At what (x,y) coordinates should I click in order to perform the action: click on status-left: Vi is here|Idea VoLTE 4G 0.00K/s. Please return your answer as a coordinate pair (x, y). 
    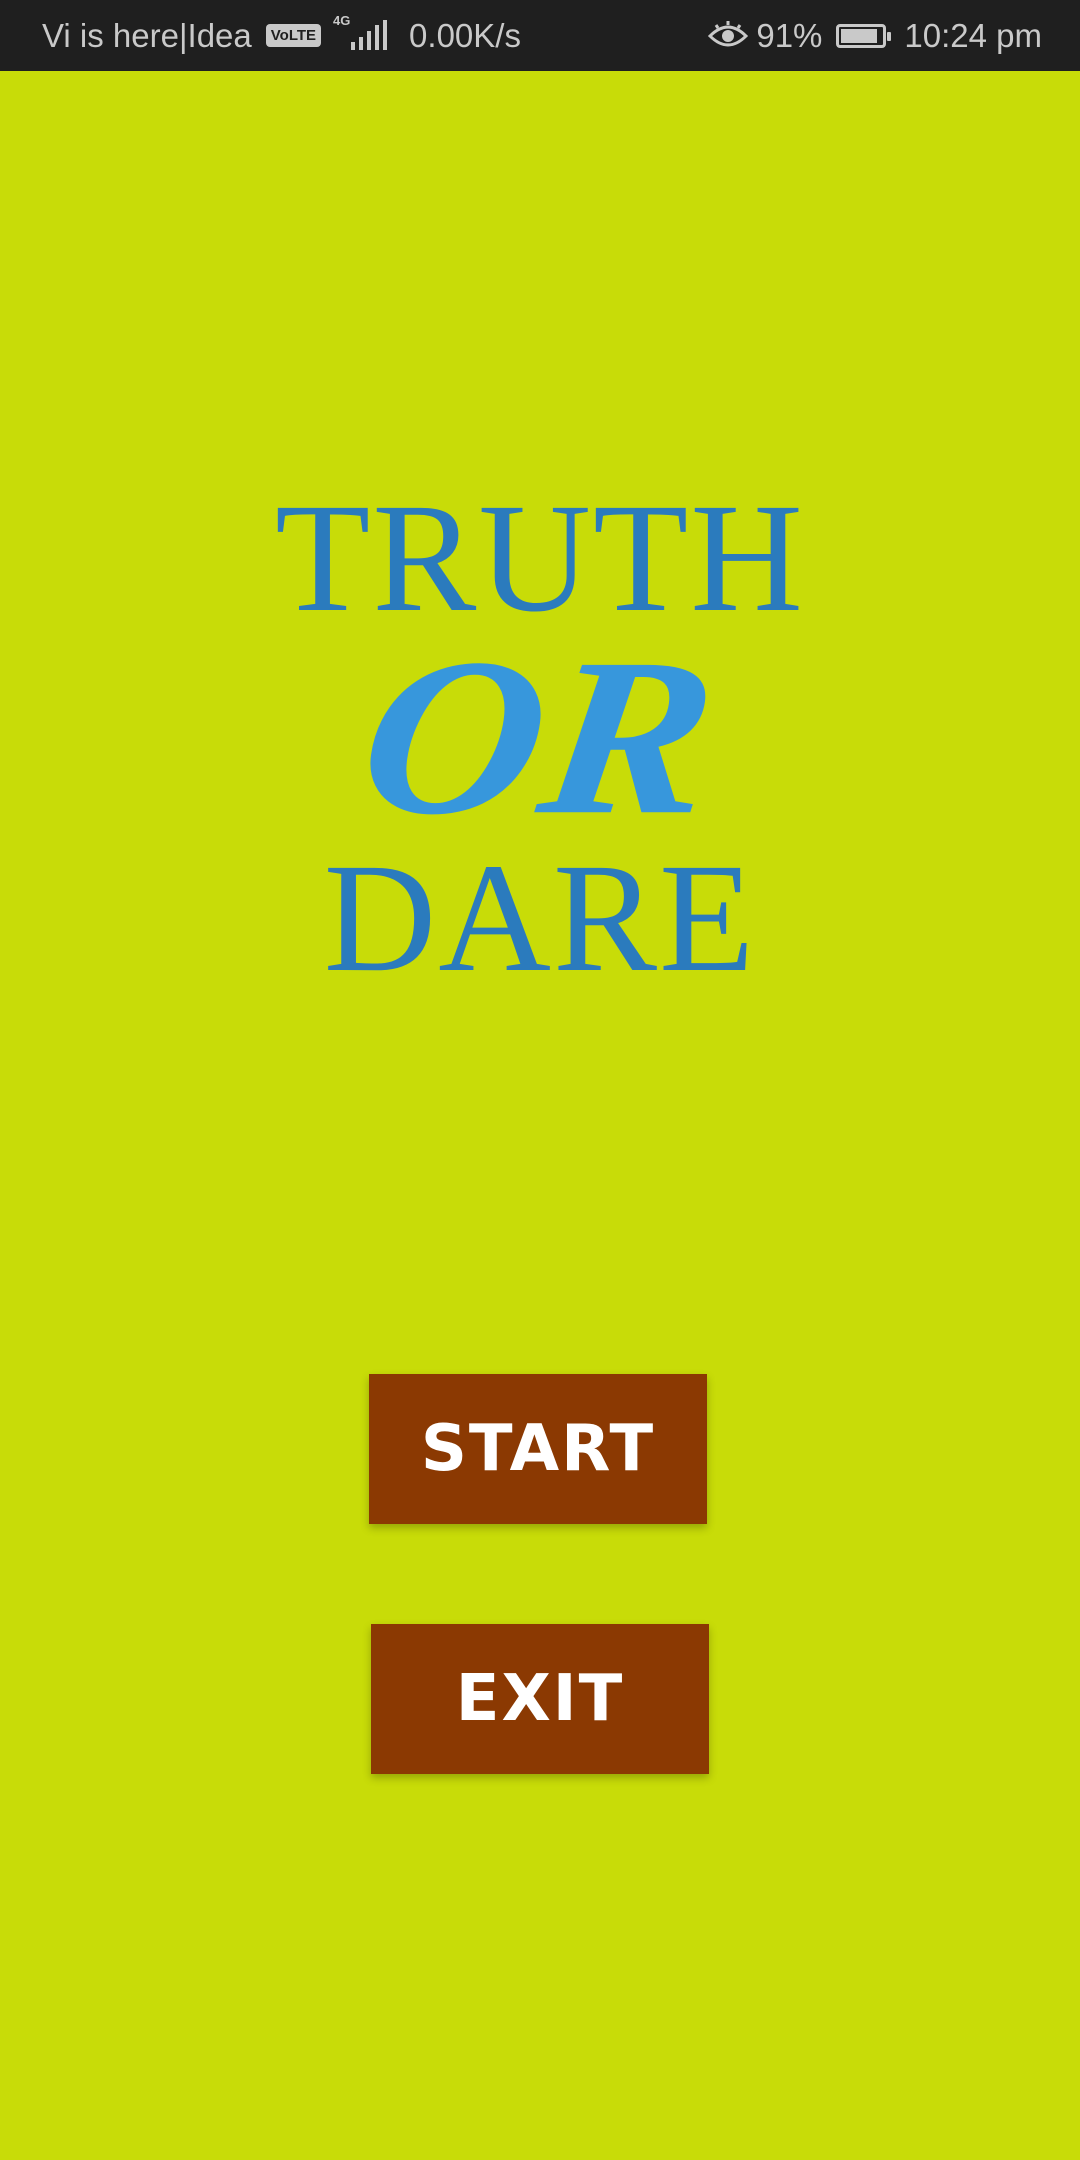
    Looking at the image, I should click on (281, 35).